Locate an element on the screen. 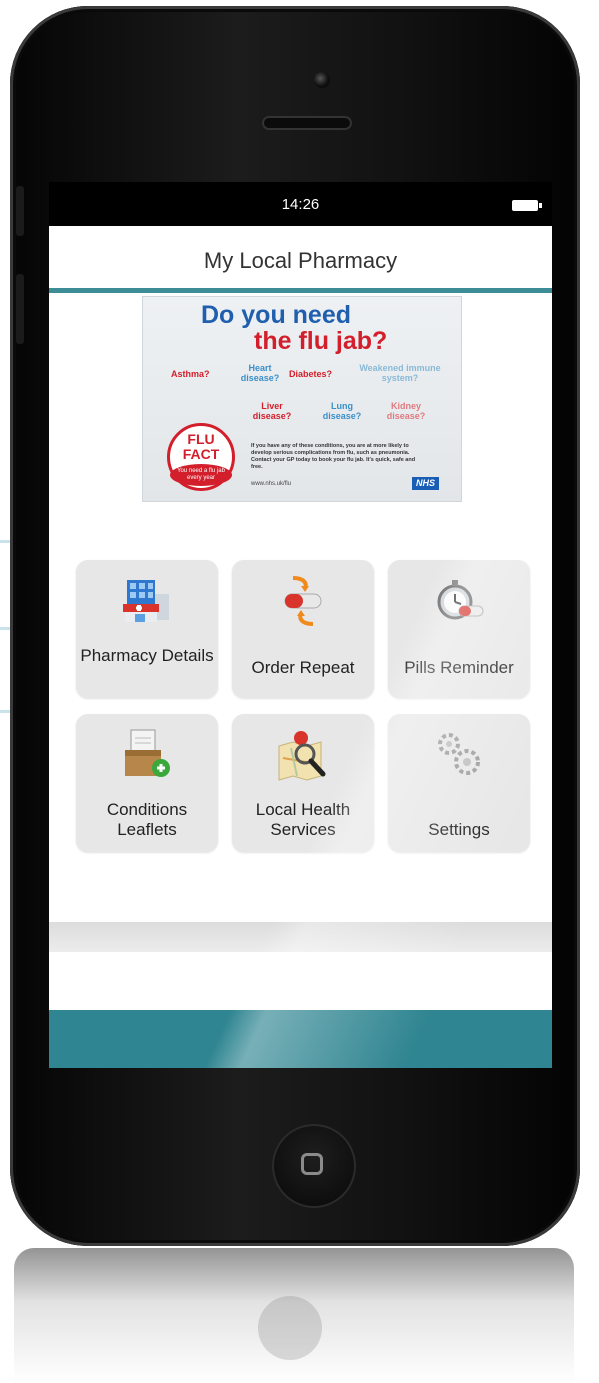 Image resolution: width=599 pixels, height=1383 pixels. bottom-bar is located at coordinates (300, 1039).